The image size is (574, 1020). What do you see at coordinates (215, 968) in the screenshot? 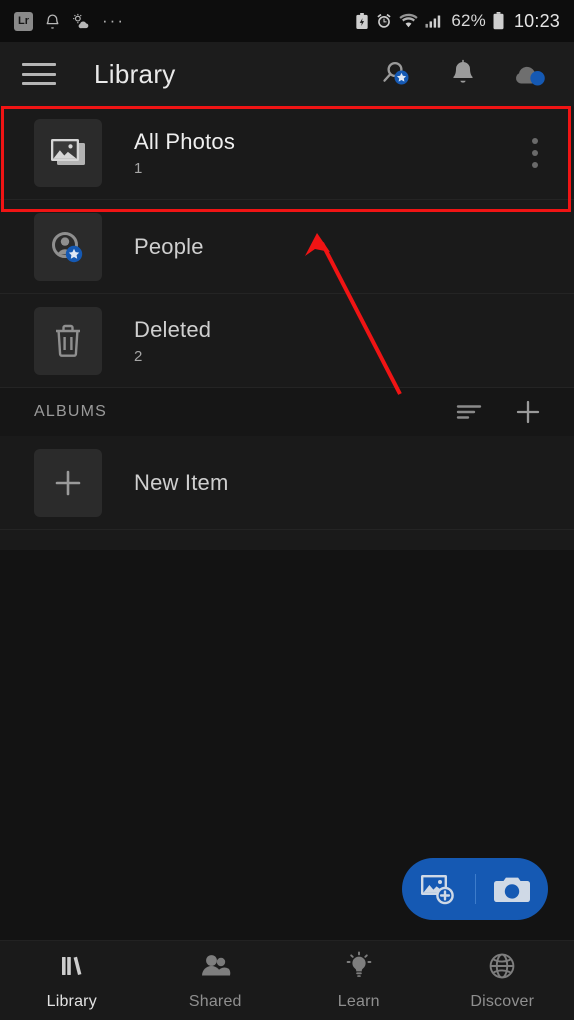
I see `people-icon` at bounding box center [215, 968].